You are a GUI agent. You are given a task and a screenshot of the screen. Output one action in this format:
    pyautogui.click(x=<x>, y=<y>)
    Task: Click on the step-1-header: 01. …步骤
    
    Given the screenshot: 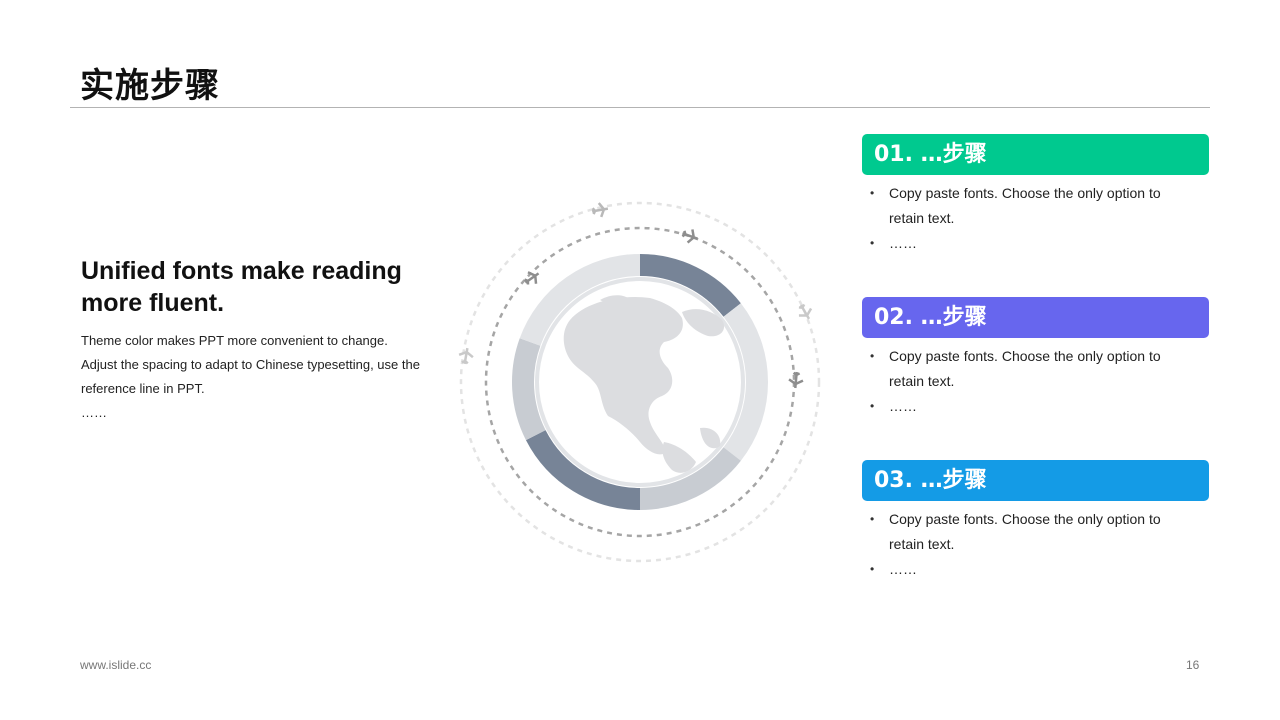 What is the action you would take?
    pyautogui.click(x=1035, y=154)
    